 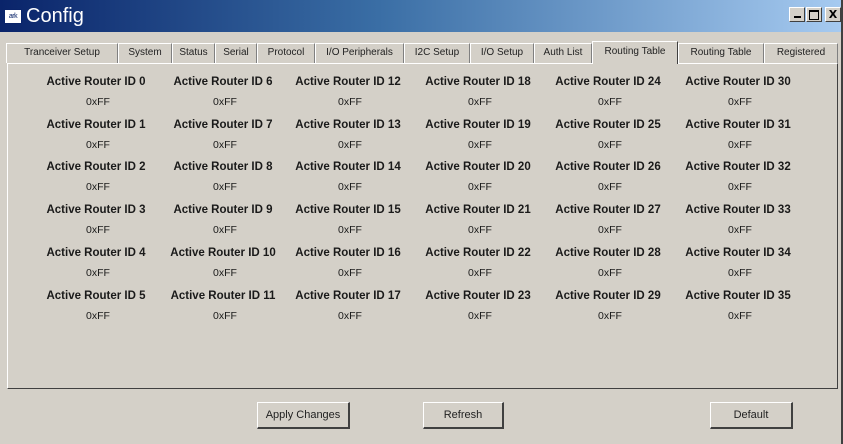 What do you see at coordinates (833, 14) in the screenshot?
I see `close-button: X` at bounding box center [833, 14].